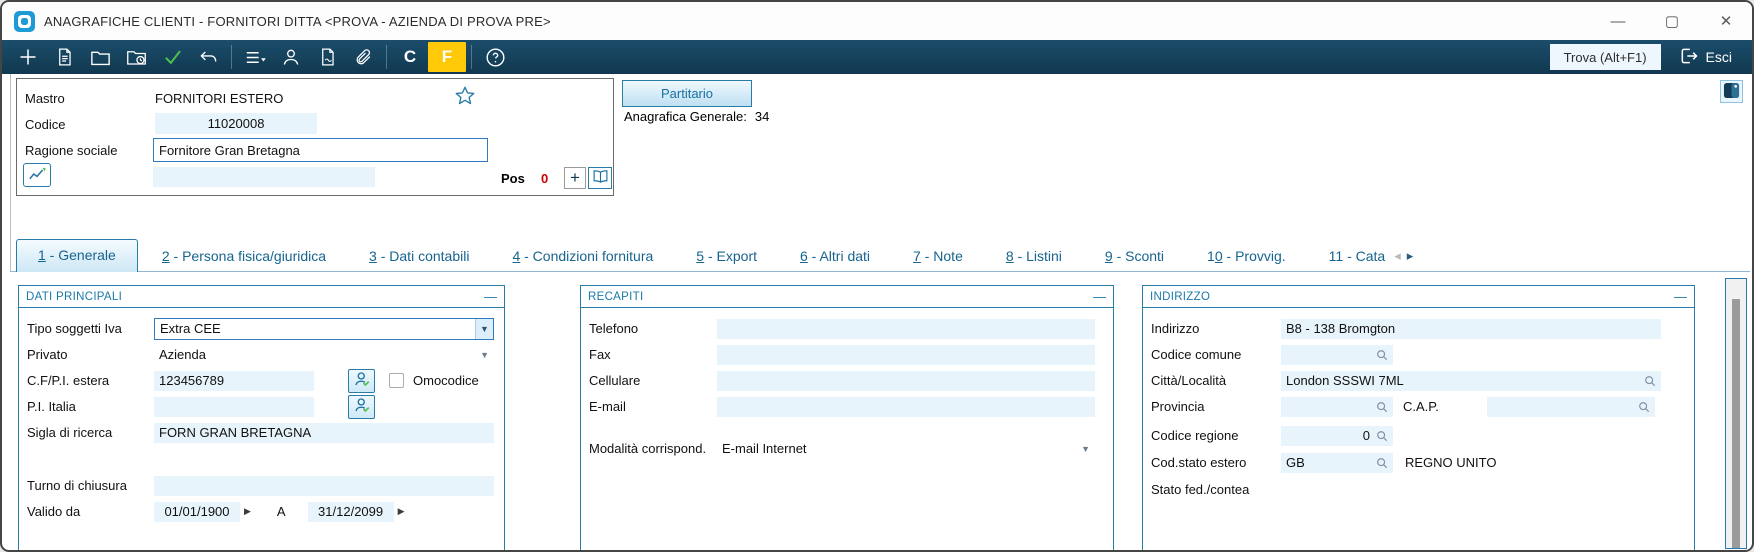 The image size is (1754, 552). Describe the element at coordinates (687, 93) in the screenshot. I see `partitario-button: Partitario` at that location.